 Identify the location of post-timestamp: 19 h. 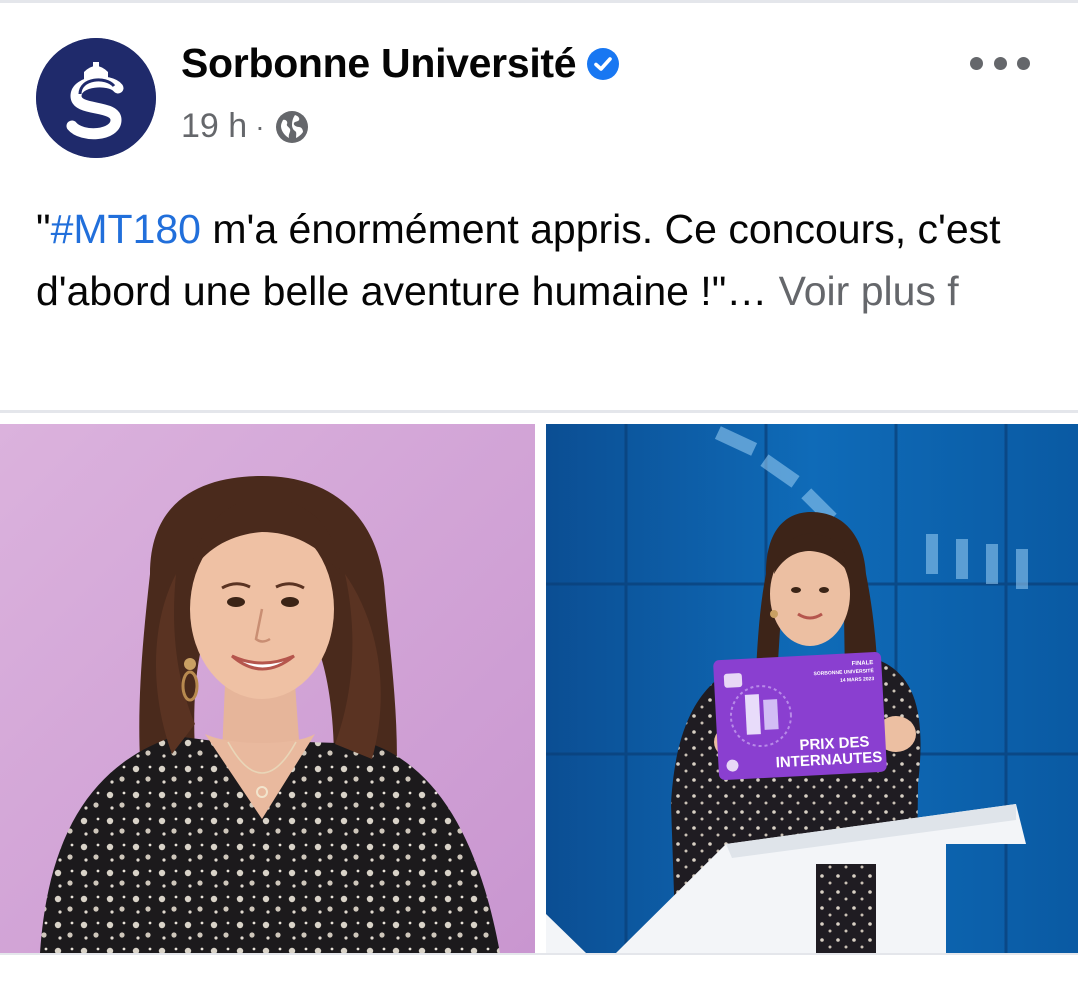
(214, 126).